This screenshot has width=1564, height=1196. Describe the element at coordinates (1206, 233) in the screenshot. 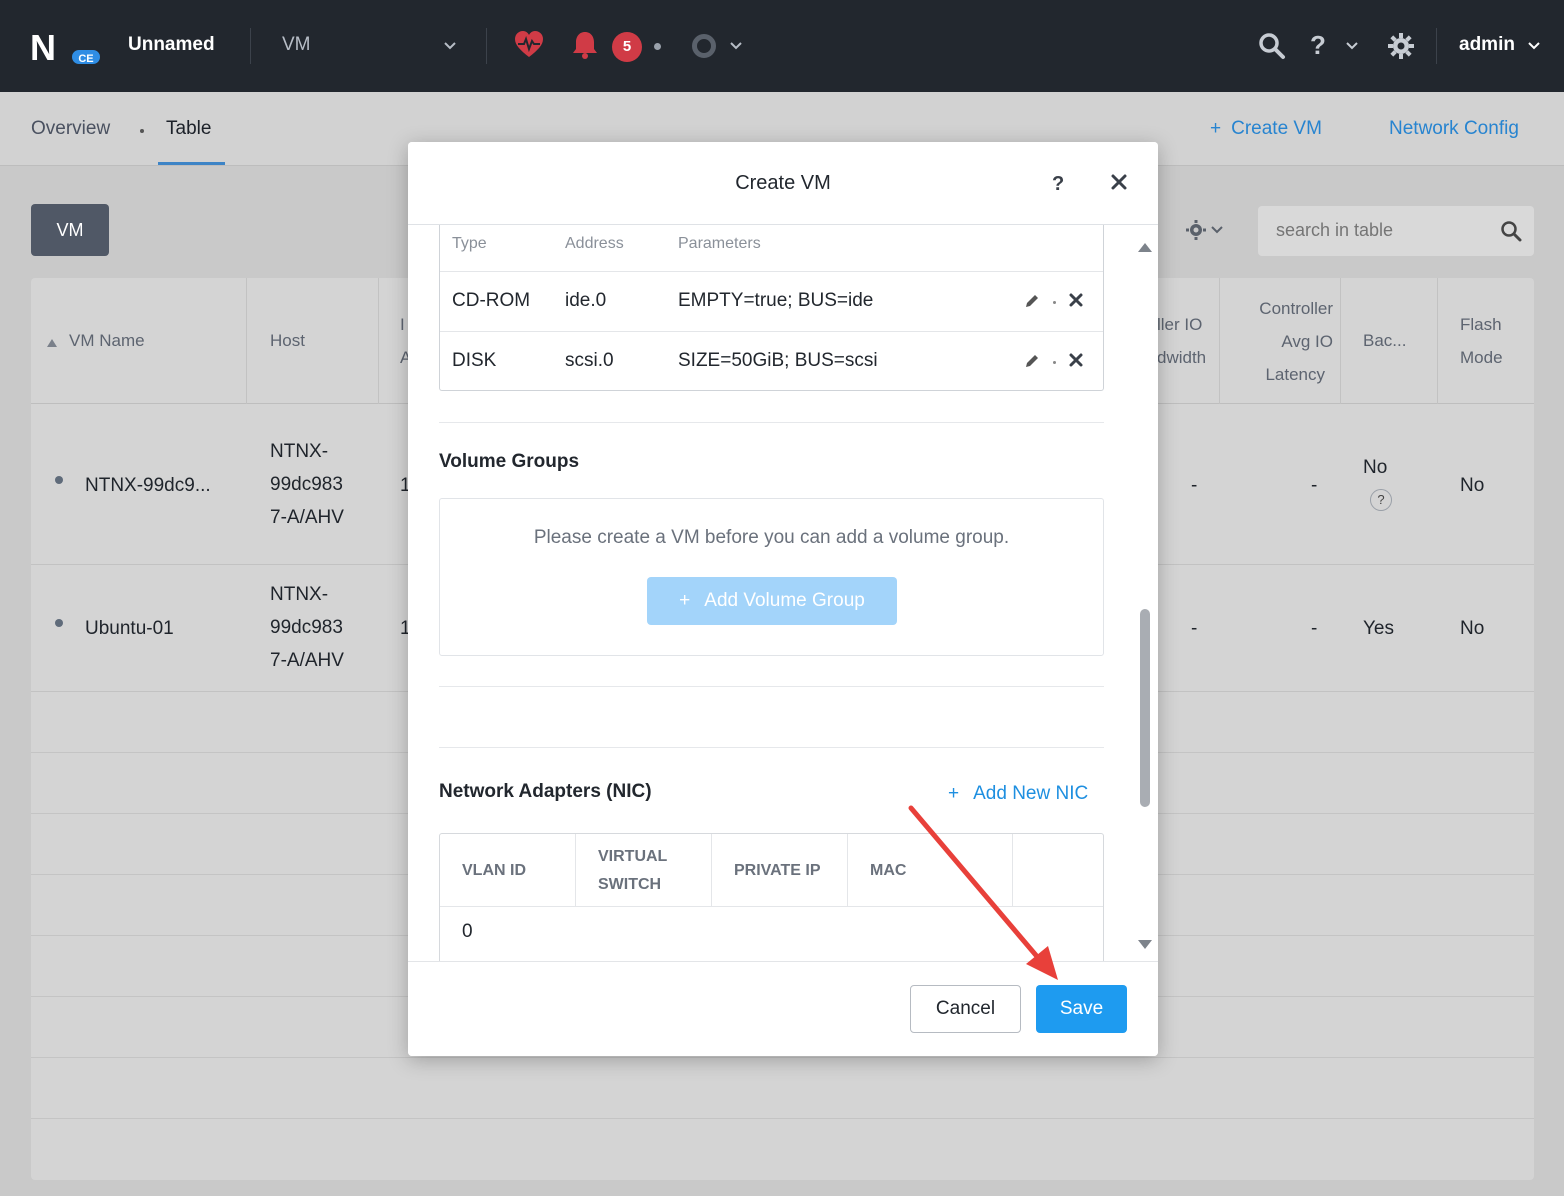

I see `table-settings-gear-icon` at that location.